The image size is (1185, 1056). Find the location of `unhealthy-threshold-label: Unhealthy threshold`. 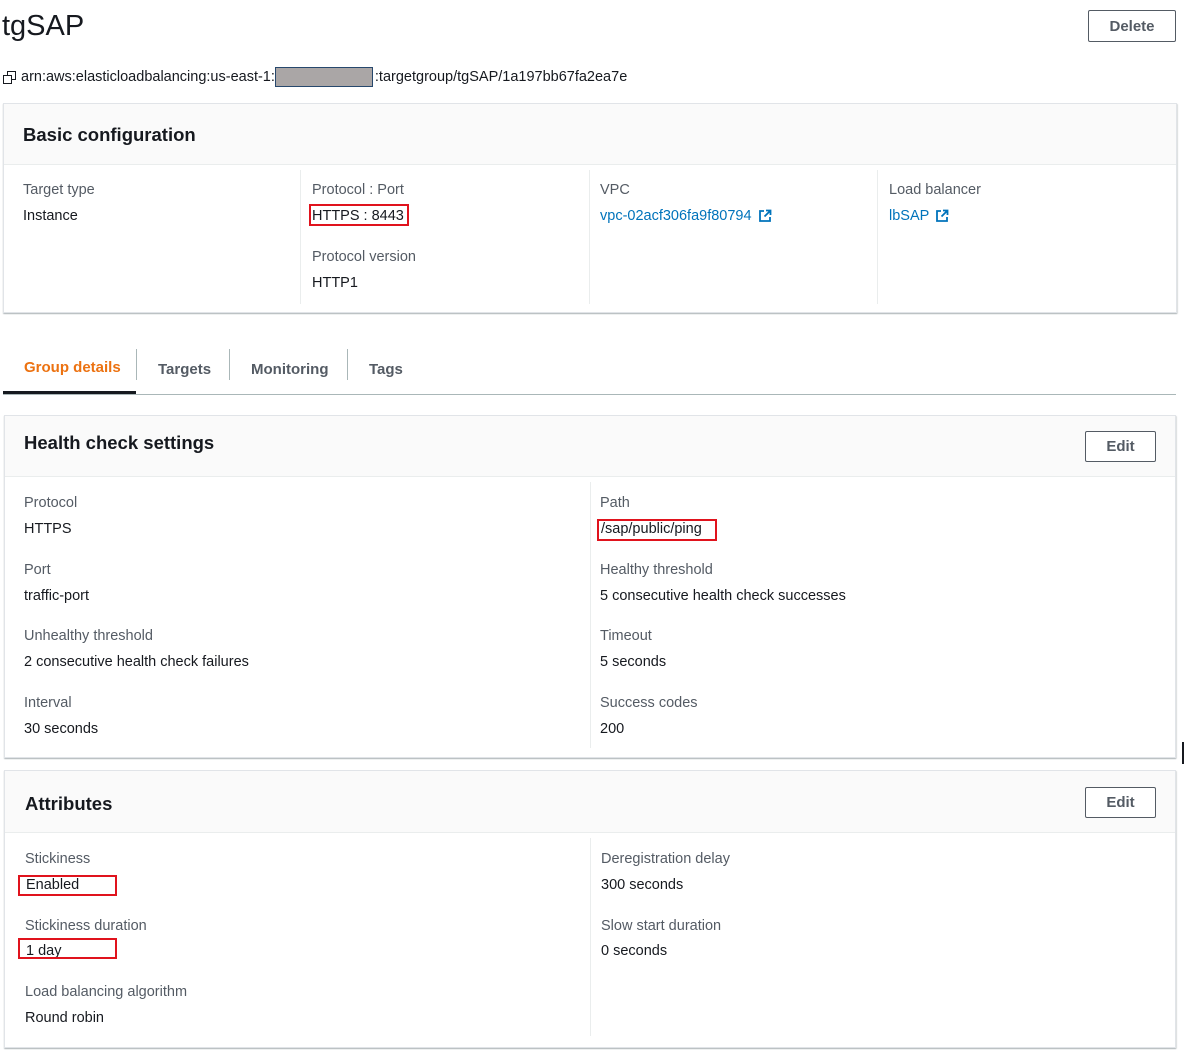

unhealthy-threshold-label: Unhealthy threshold is located at coordinates (88, 636).